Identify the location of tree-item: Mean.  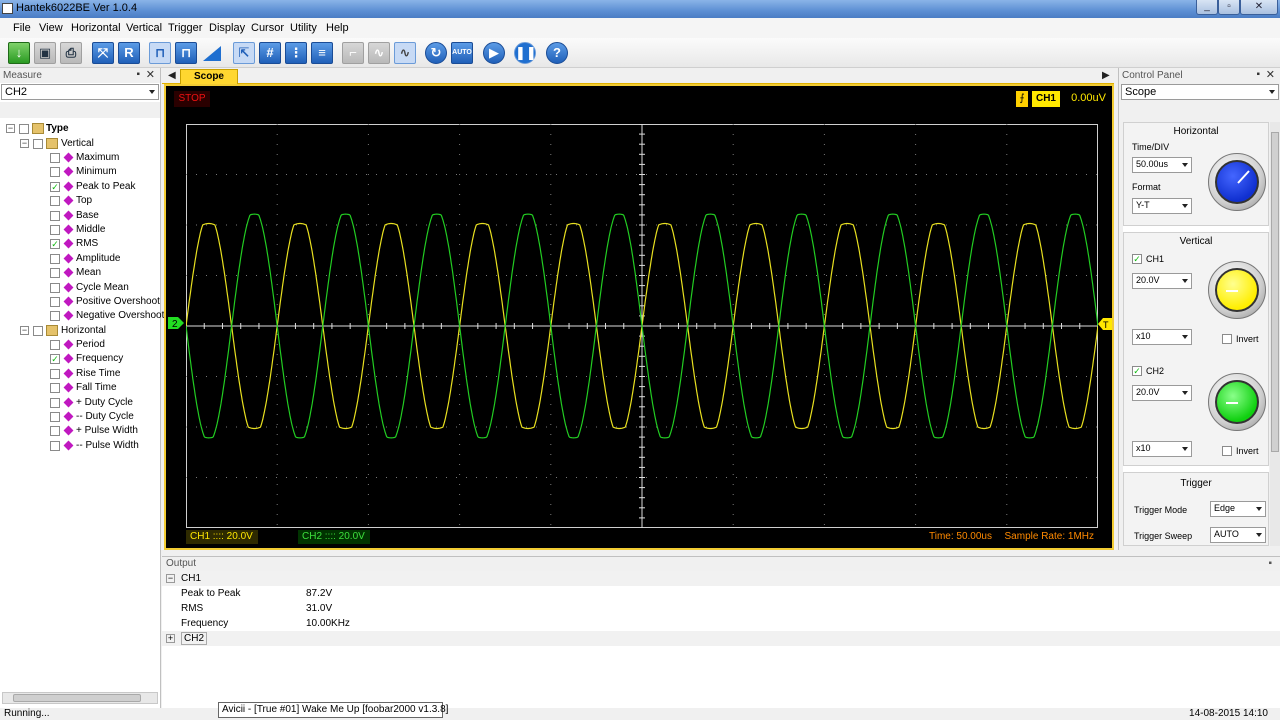
(104, 273).